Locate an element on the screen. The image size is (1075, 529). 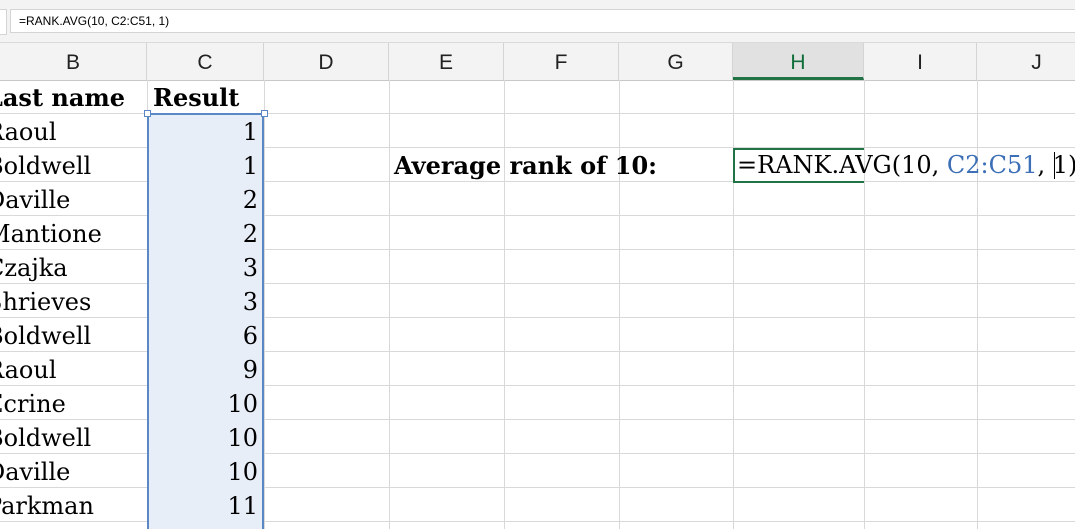
column-header-g: G is located at coordinates (676, 61).